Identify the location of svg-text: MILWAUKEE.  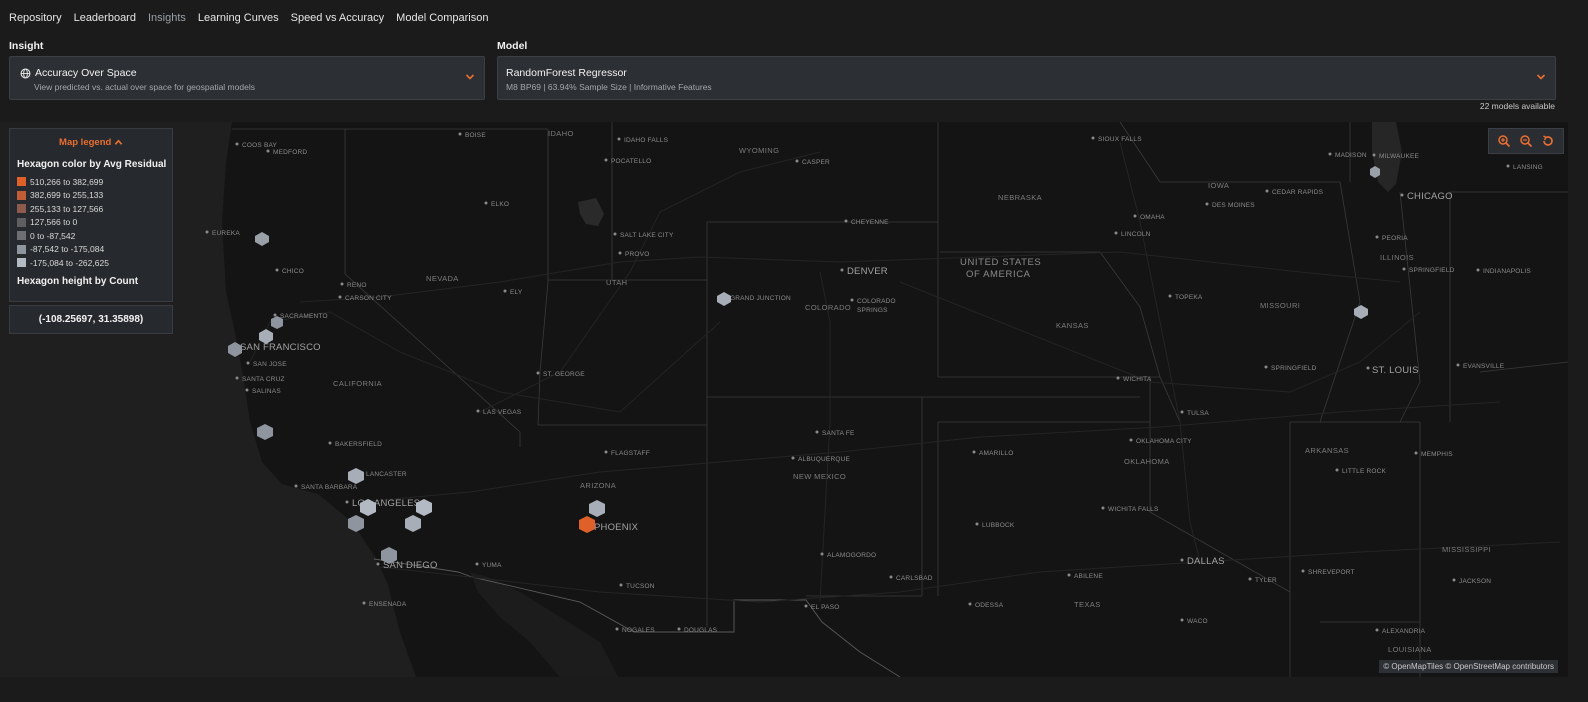
(1399, 156).